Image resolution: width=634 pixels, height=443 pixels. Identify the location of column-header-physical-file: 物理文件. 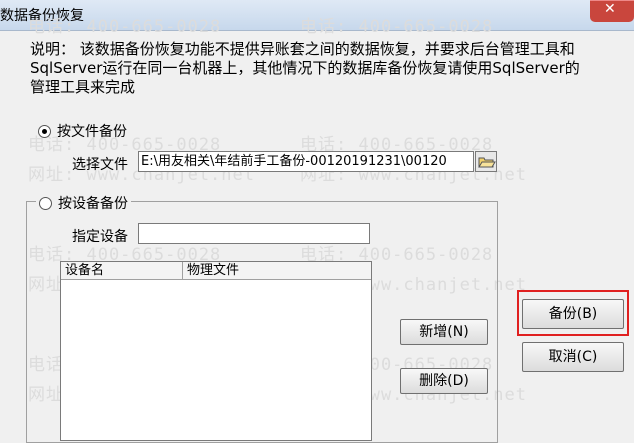
(277, 271).